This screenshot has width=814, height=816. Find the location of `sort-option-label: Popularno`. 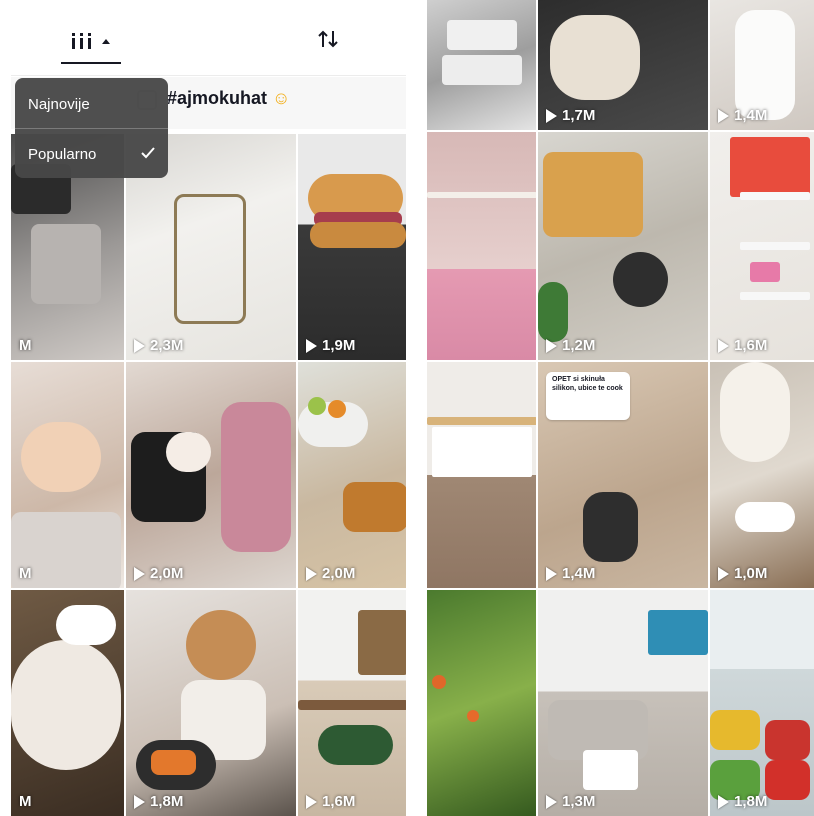

sort-option-label: Popularno is located at coordinates (62, 154).